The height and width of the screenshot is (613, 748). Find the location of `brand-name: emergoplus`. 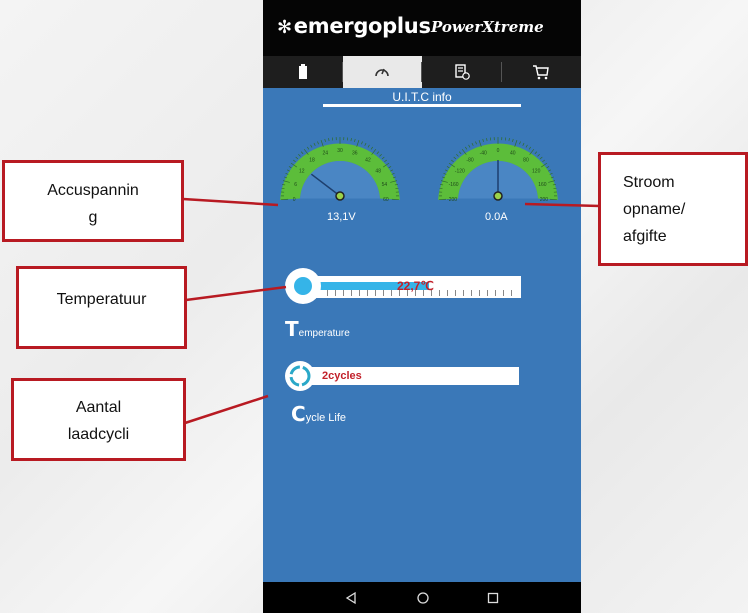

brand-name: emergoplus is located at coordinates (362, 26).